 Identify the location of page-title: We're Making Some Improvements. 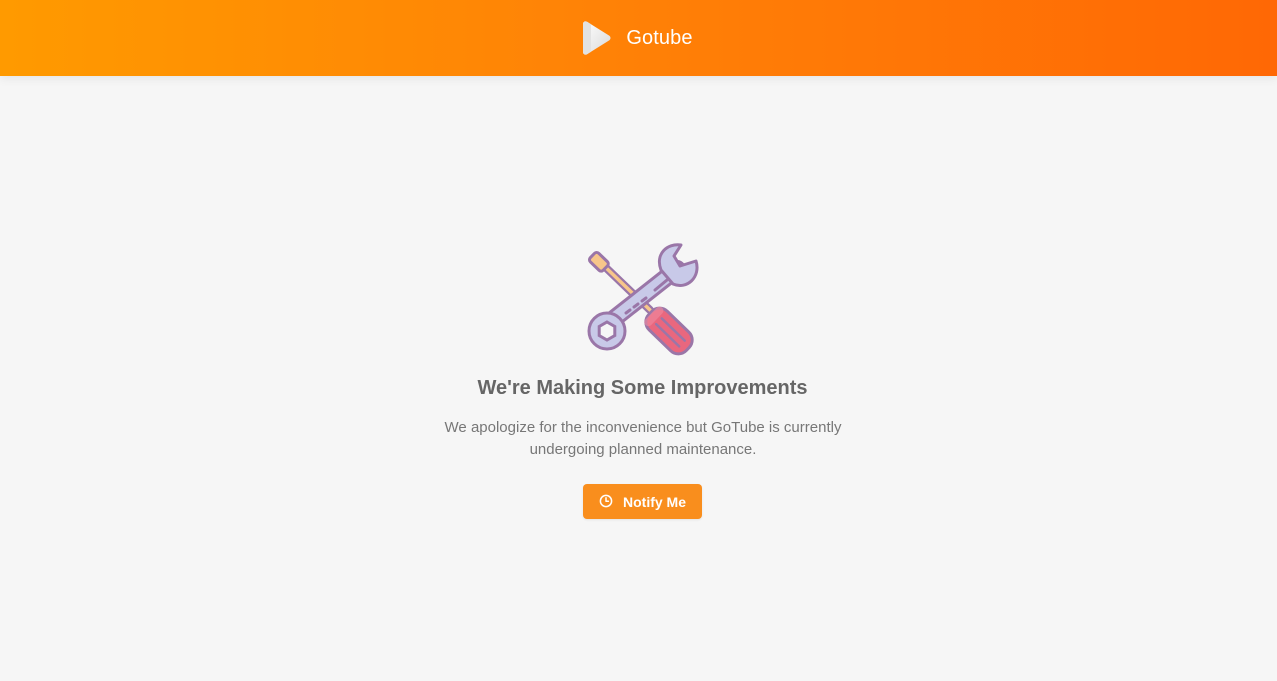
(642, 388).